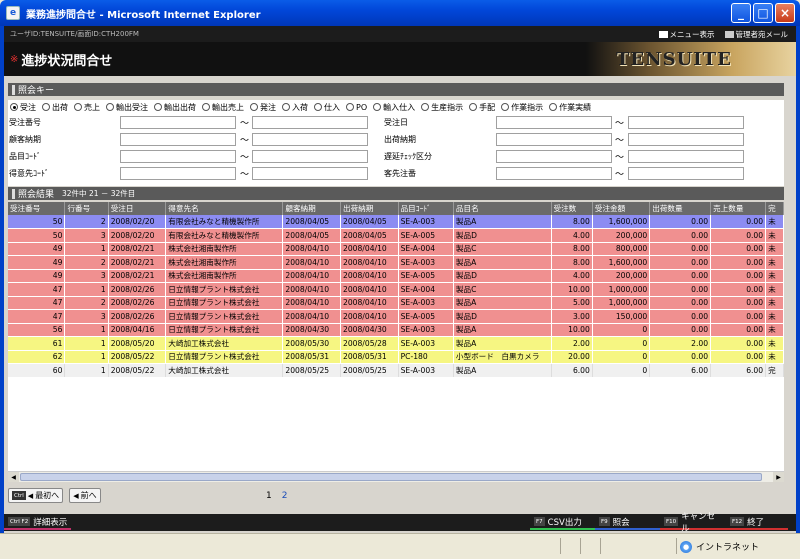 This screenshot has width=800, height=559. Describe the element at coordinates (310, 122) in the screenshot. I see `order-number-to-input` at that location.